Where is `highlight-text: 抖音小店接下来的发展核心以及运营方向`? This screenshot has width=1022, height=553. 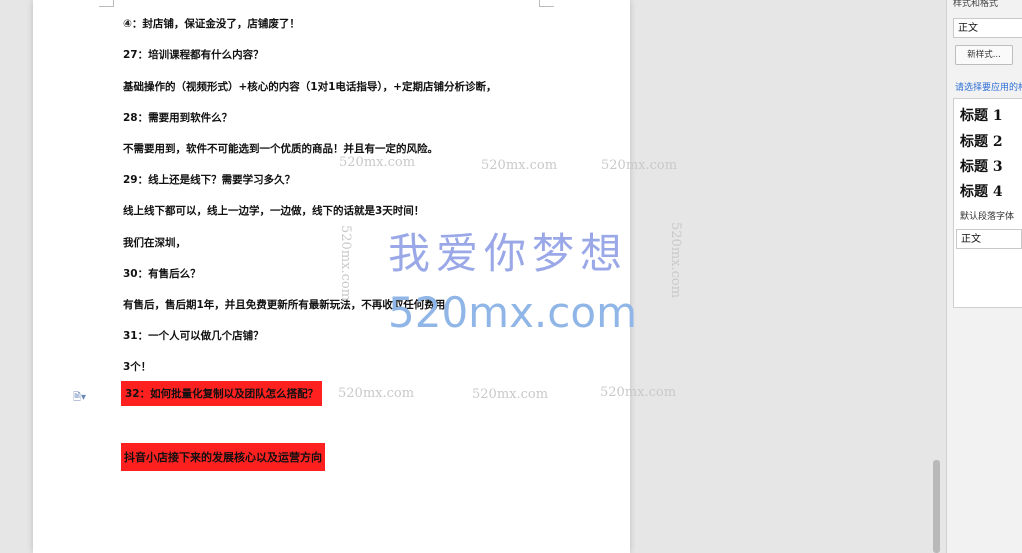 highlight-text: 抖音小店接下来的发展核心以及运营方向 is located at coordinates (223, 457).